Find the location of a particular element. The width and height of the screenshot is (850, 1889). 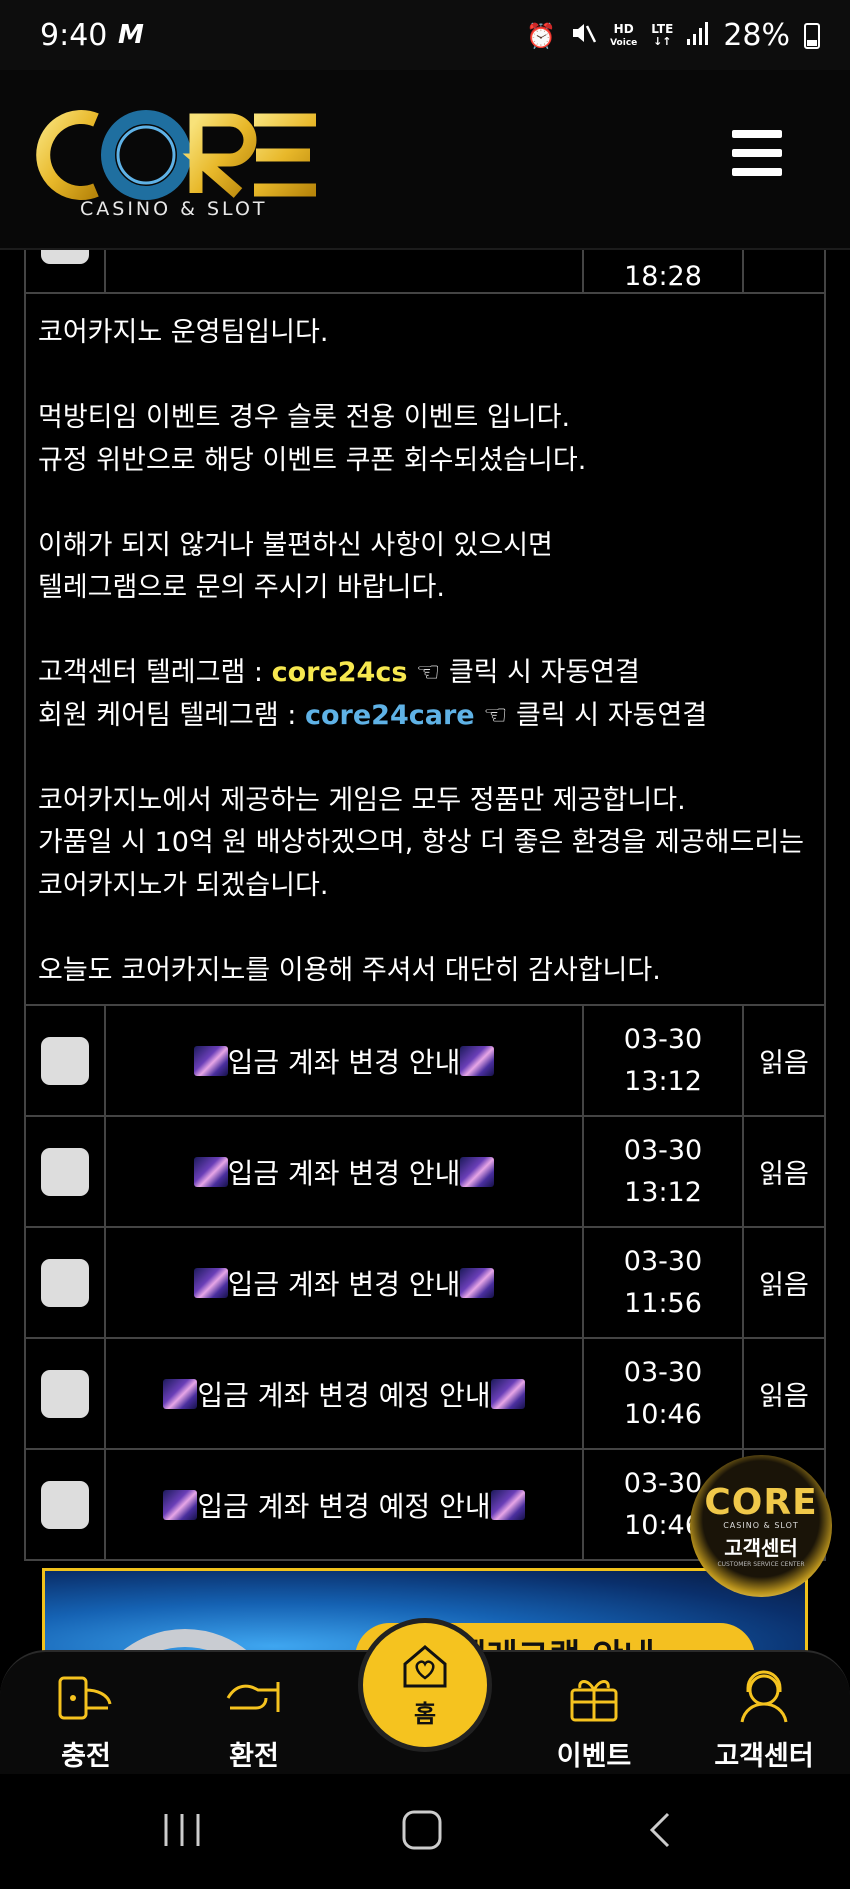

care-telegram-link: core24care is located at coordinates (390, 715).